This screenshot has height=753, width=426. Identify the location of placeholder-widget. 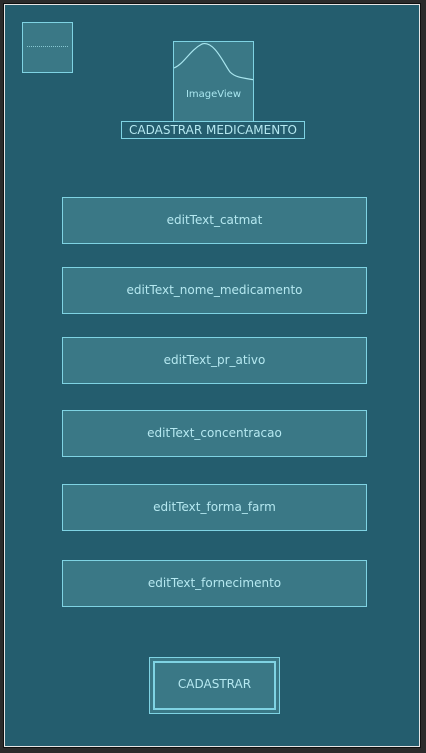
(47, 47).